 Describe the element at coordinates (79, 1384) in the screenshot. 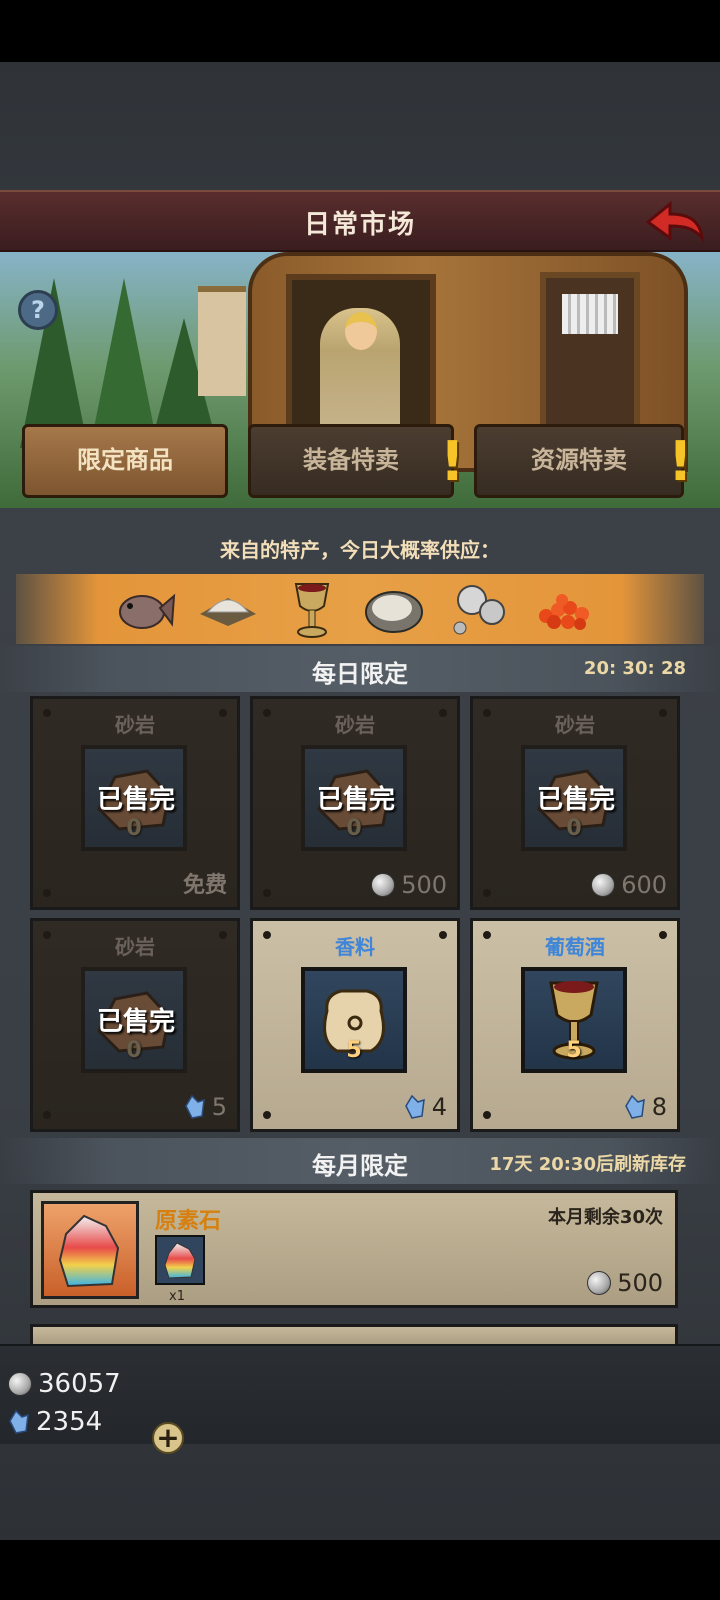

I see `coin-amount: 36057` at that location.